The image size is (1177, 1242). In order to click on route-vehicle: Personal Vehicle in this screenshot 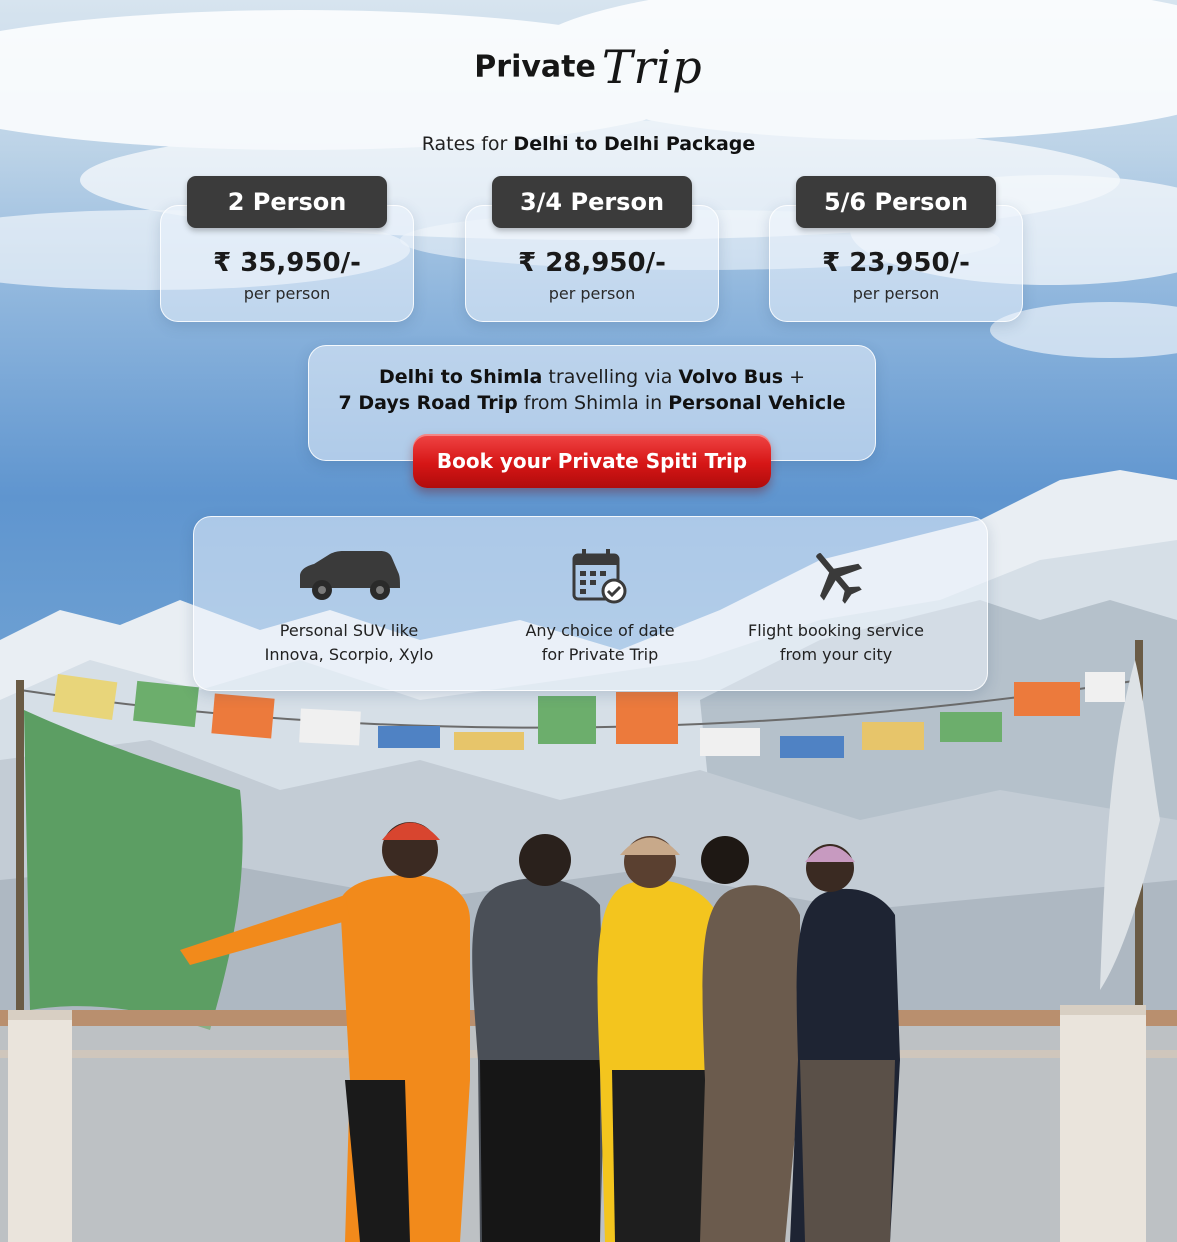, I will do `click(757, 403)`.